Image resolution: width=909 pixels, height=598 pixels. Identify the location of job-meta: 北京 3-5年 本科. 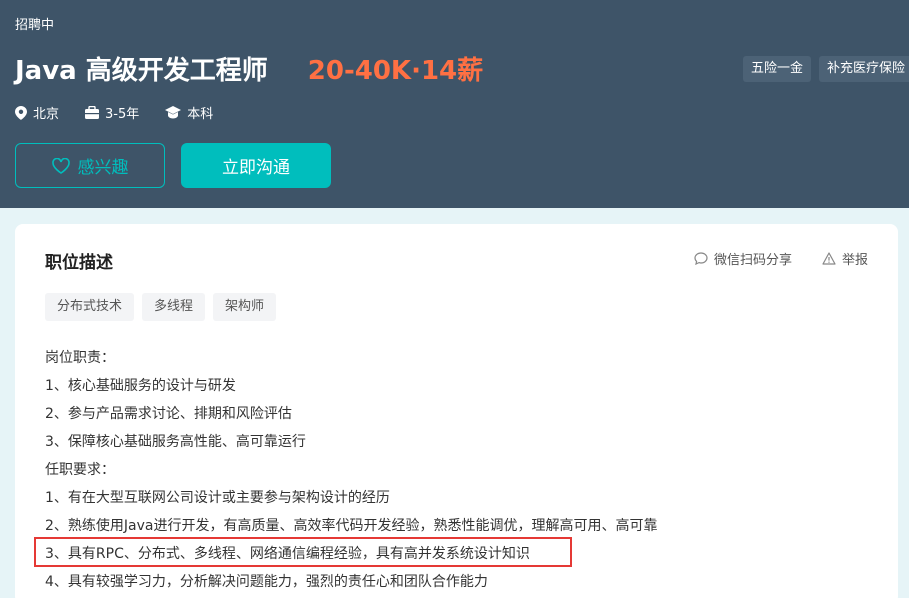
(127, 112).